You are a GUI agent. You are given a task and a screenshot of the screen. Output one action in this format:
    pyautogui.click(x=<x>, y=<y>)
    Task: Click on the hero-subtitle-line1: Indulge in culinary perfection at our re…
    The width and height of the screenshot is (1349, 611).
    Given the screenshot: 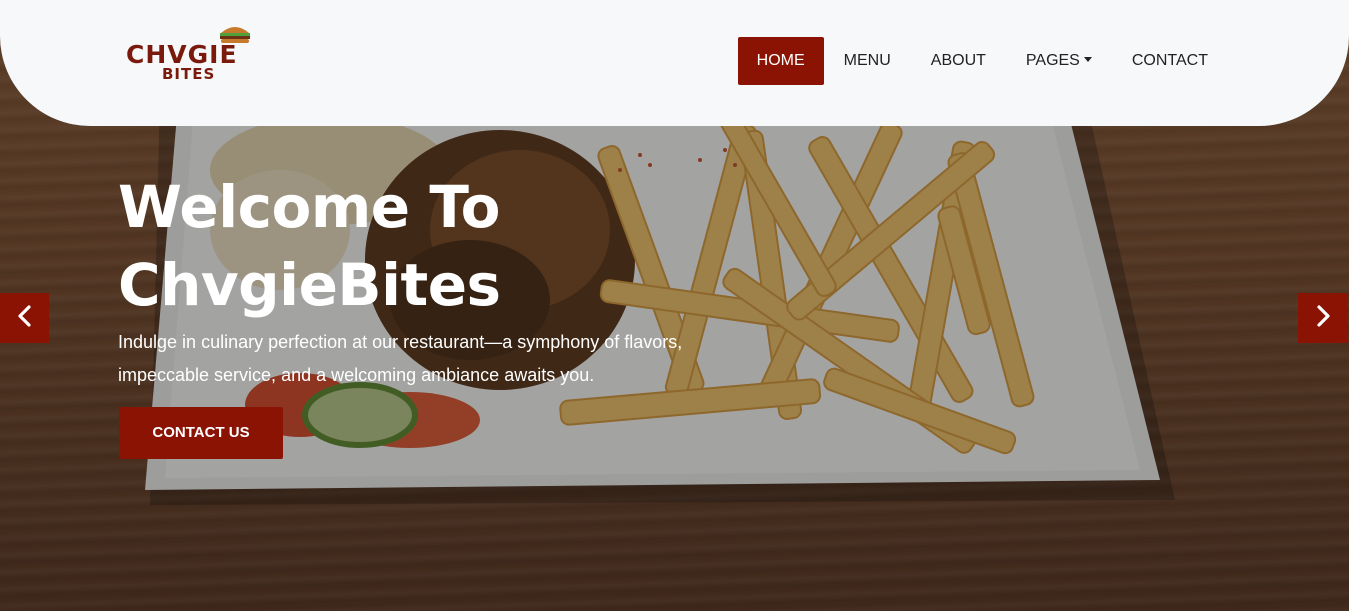 What is the action you would take?
    pyautogui.click(x=400, y=342)
    